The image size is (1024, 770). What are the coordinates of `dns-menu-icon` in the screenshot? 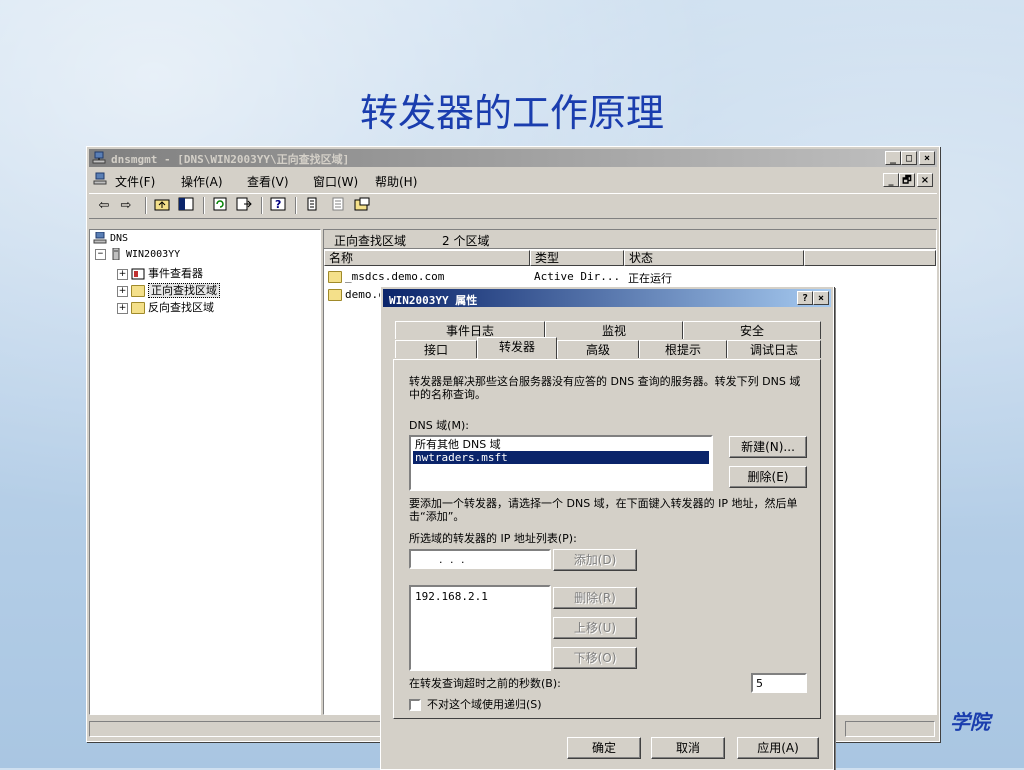 It's located at (100, 178).